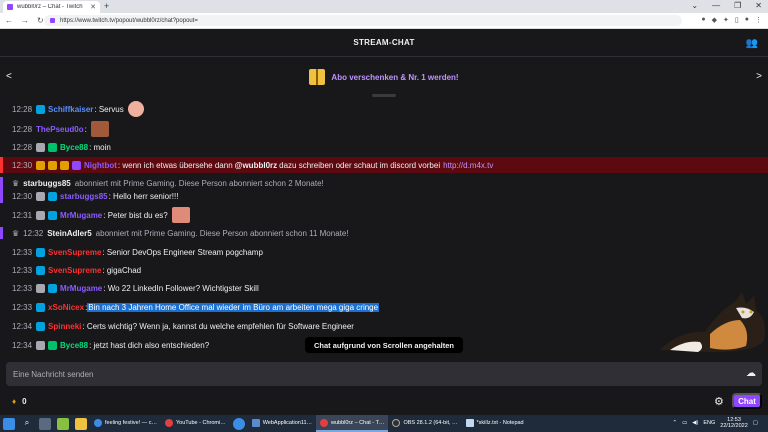 The image size is (768, 432). What do you see at coordinates (317, 77) in the screenshot?
I see `gift-icon` at bounding box center [317, 77].